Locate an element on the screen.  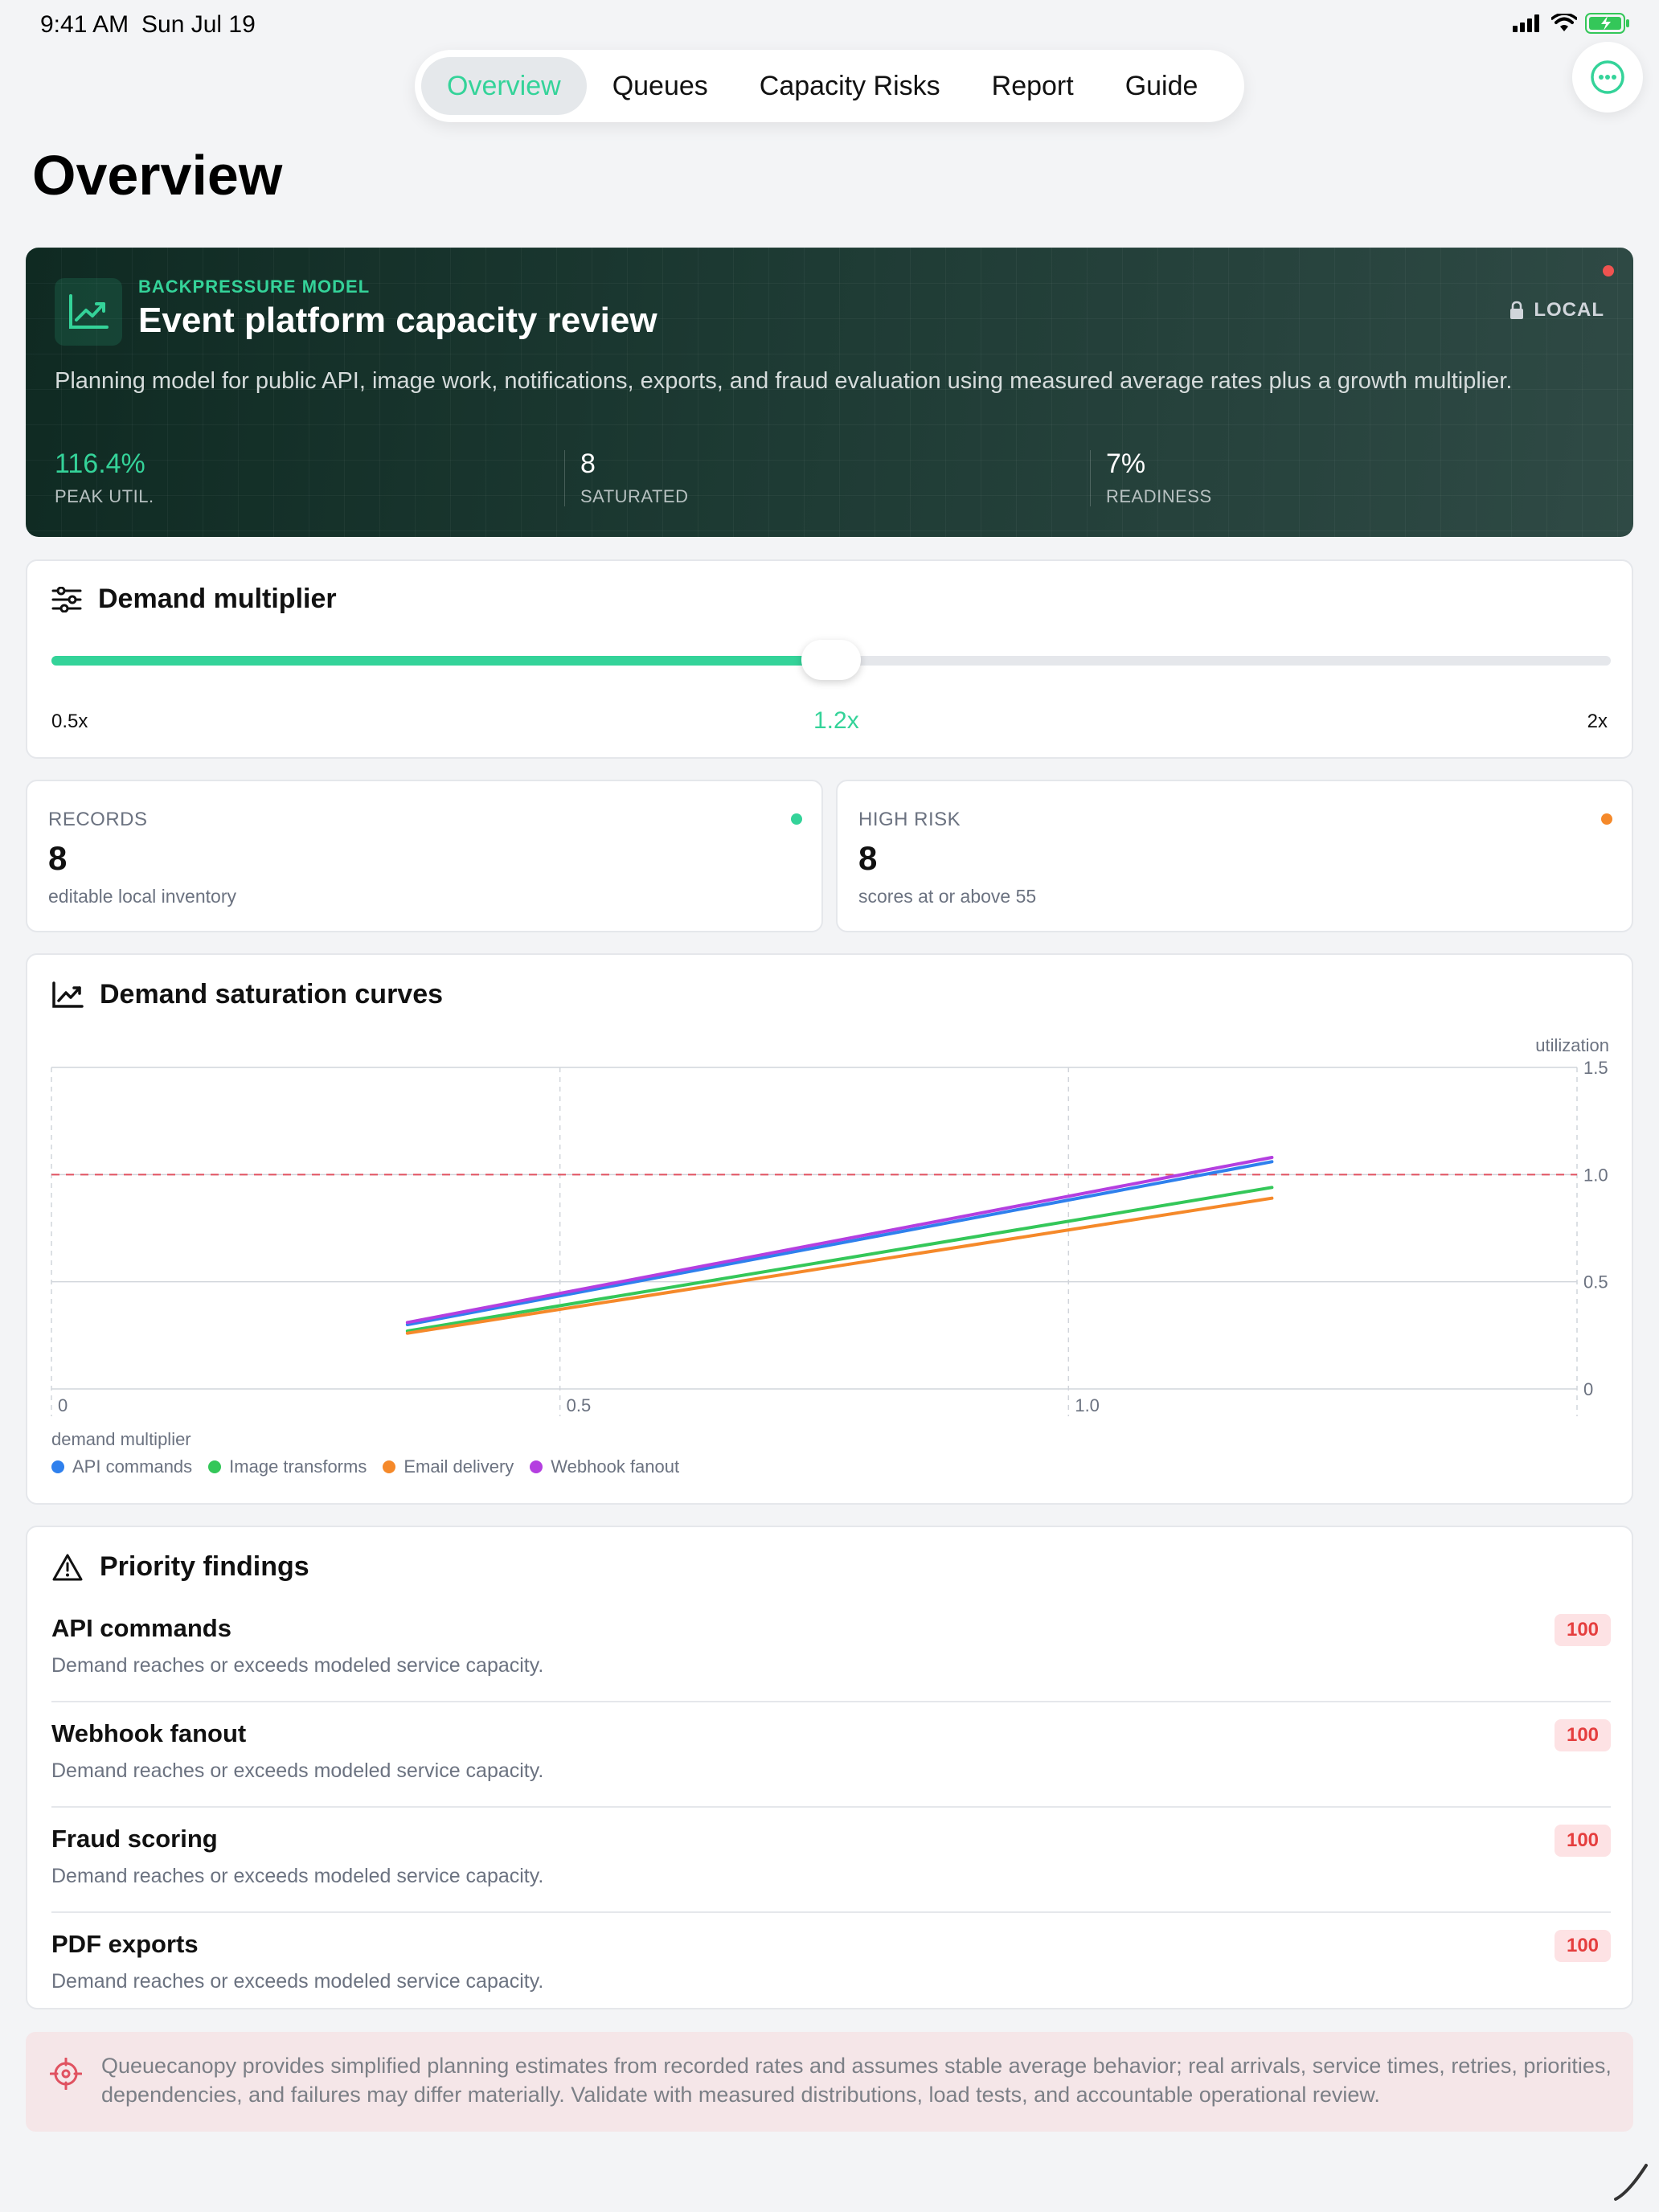
y-tick-label: 1.5 is located at coordinates (1595, 1068).